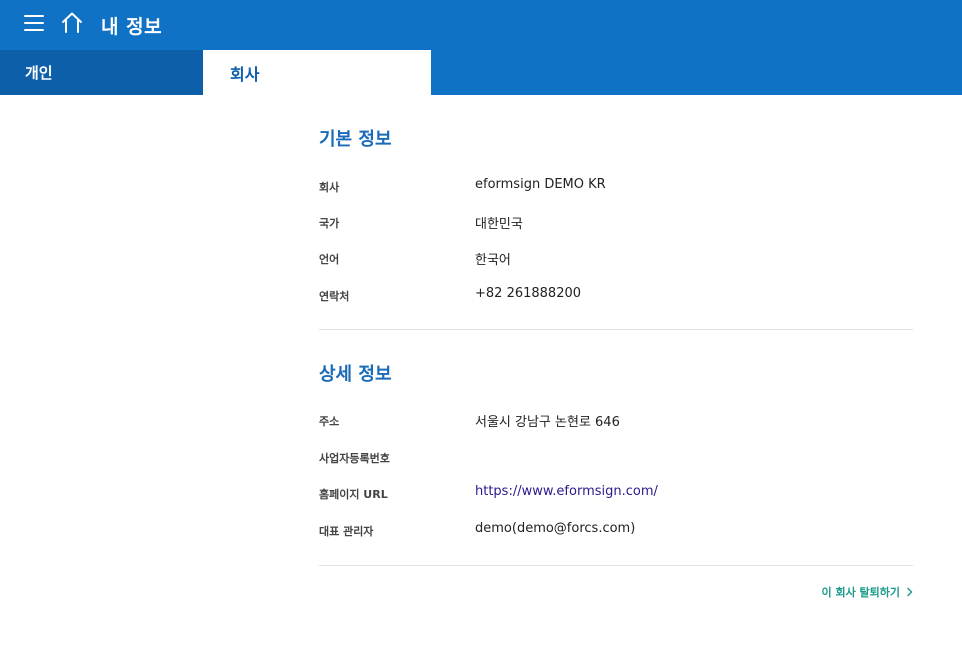  Describe the element at coordinates (329, 421) in the screenshot. I see `row-label: 주소` at that location.